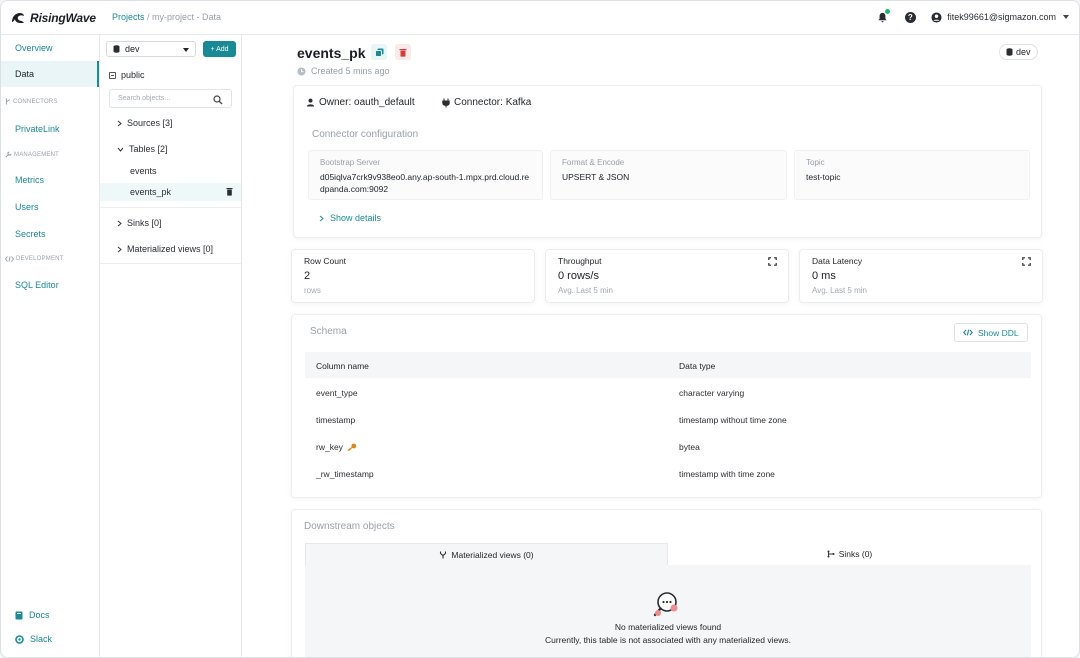 Image resolution: width=1080 pixels, height=658 pixels. I want to click on nav-item-sql-editor: SQL Editor, so click(50, 285).